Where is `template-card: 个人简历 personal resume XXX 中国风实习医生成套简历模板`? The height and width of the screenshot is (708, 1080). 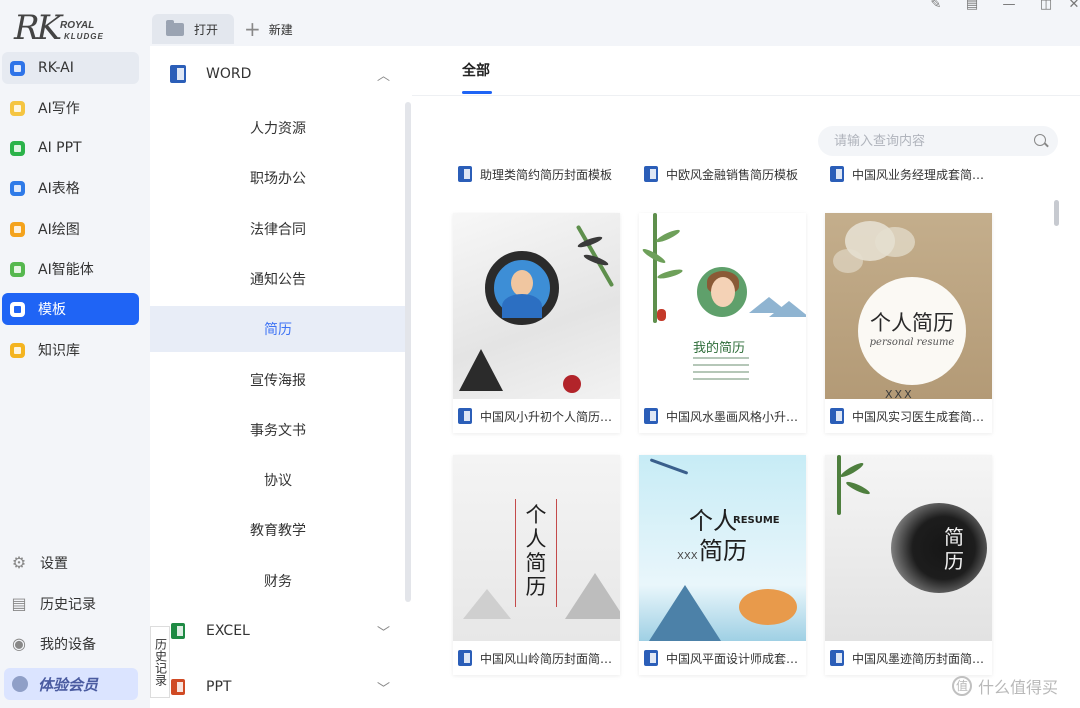
template-card: 个人简历 personal resume XXX 中国风实习医生成套简历模板 is located at coordinates (908, 323).